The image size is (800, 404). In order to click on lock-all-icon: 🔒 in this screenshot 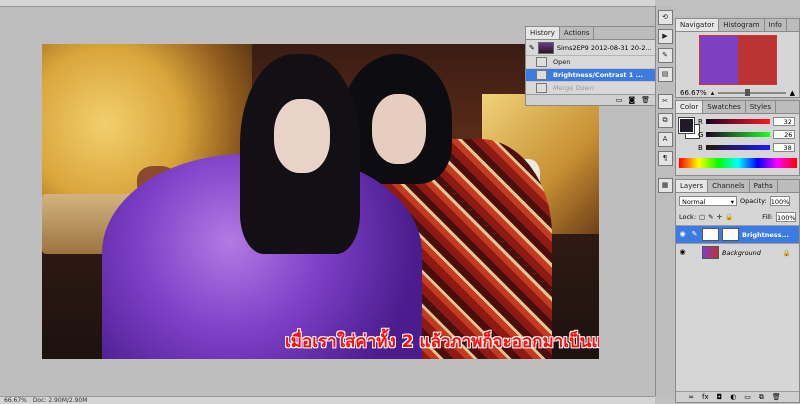, I will do `click(729, 217)`.